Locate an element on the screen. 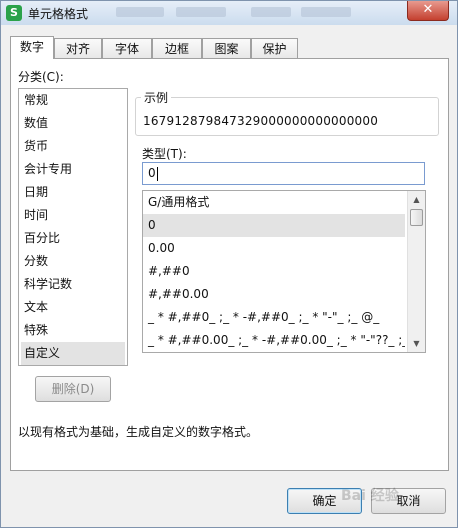 The image size is (458, 528). category-list: 常规 数值 货币 会计专用 日期 时间 百分比 分数 科学记数 文本 特殊 自定义 is located at coordinates (73, 227).